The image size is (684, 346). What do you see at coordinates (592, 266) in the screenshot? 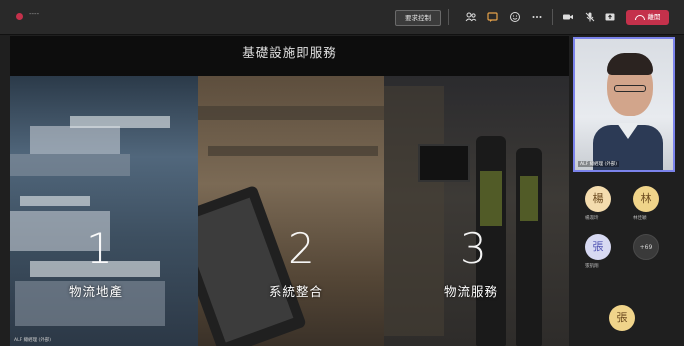
I see `participant-name: 張凱翔` at bounding box center [592, 266].